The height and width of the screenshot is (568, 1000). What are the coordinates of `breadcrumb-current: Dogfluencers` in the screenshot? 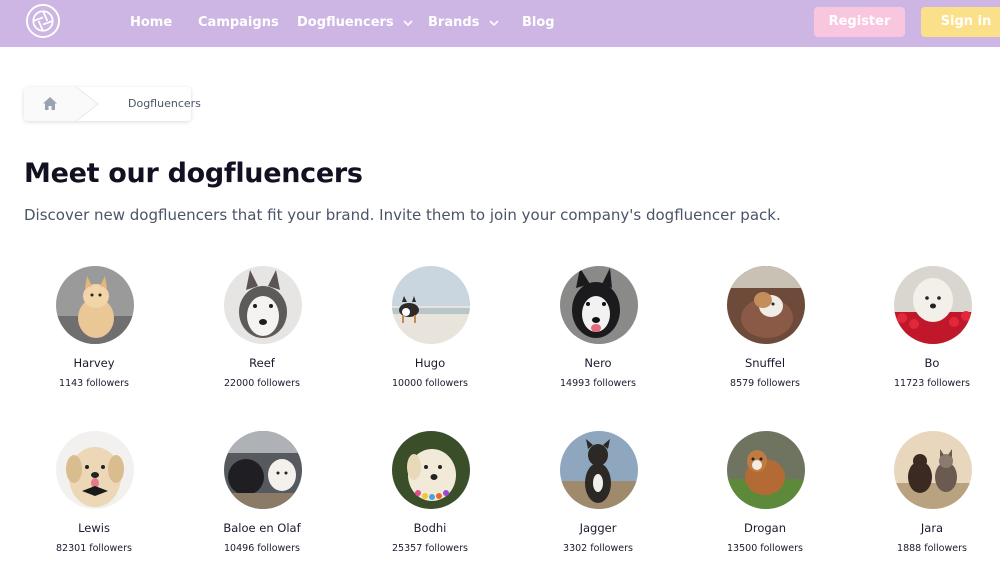 It's located at (164, 104).